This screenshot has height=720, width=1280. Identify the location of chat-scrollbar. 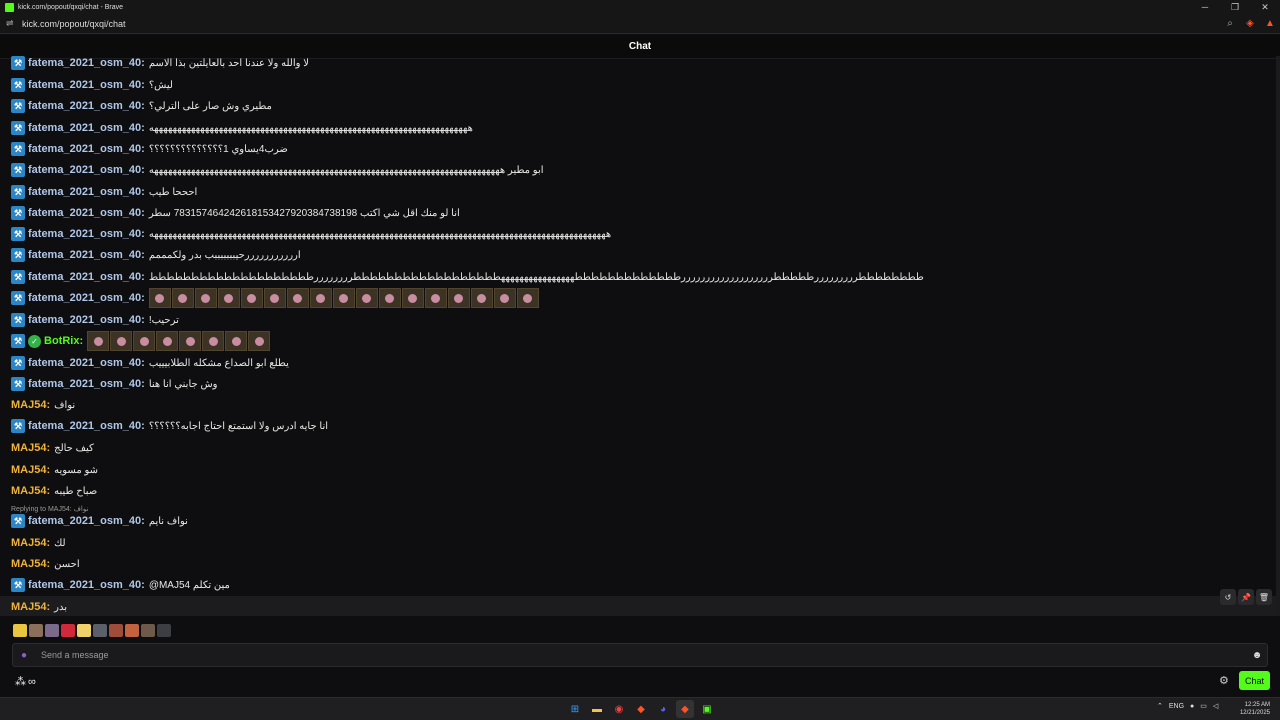
(1278, 336).